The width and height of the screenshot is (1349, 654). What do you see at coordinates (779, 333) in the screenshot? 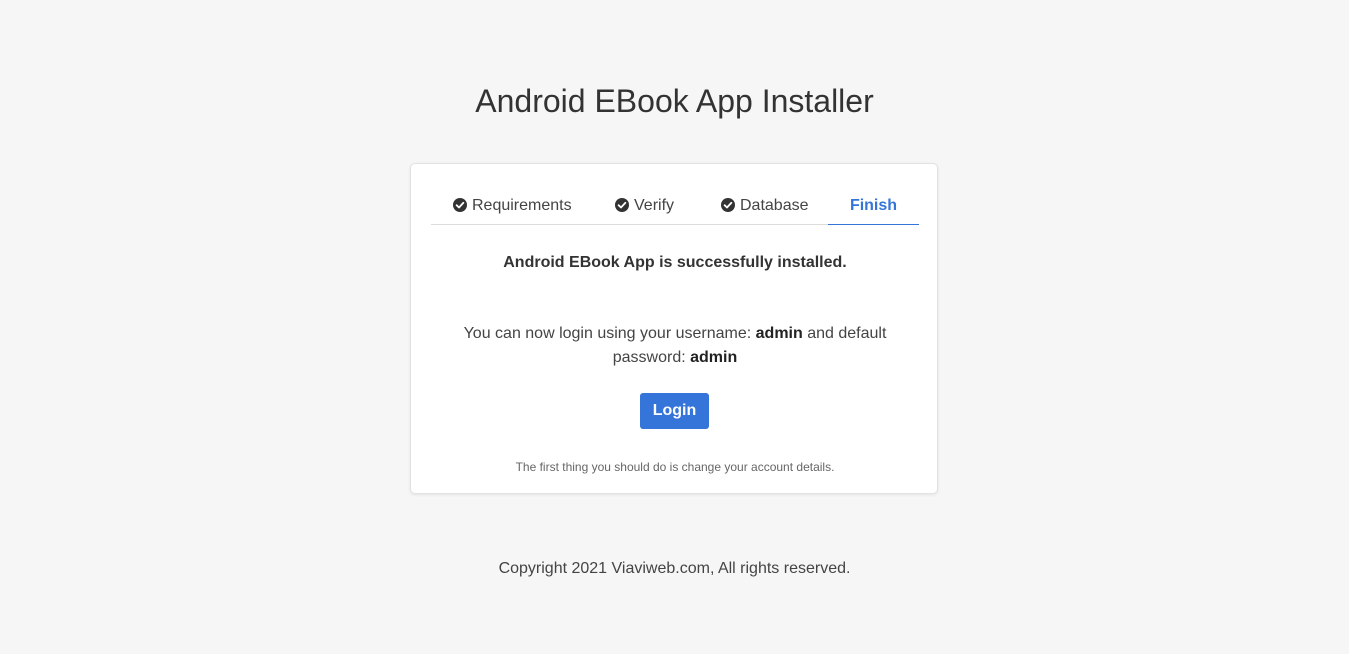
I see `username-value: admin` at bounding box center [779, 333].